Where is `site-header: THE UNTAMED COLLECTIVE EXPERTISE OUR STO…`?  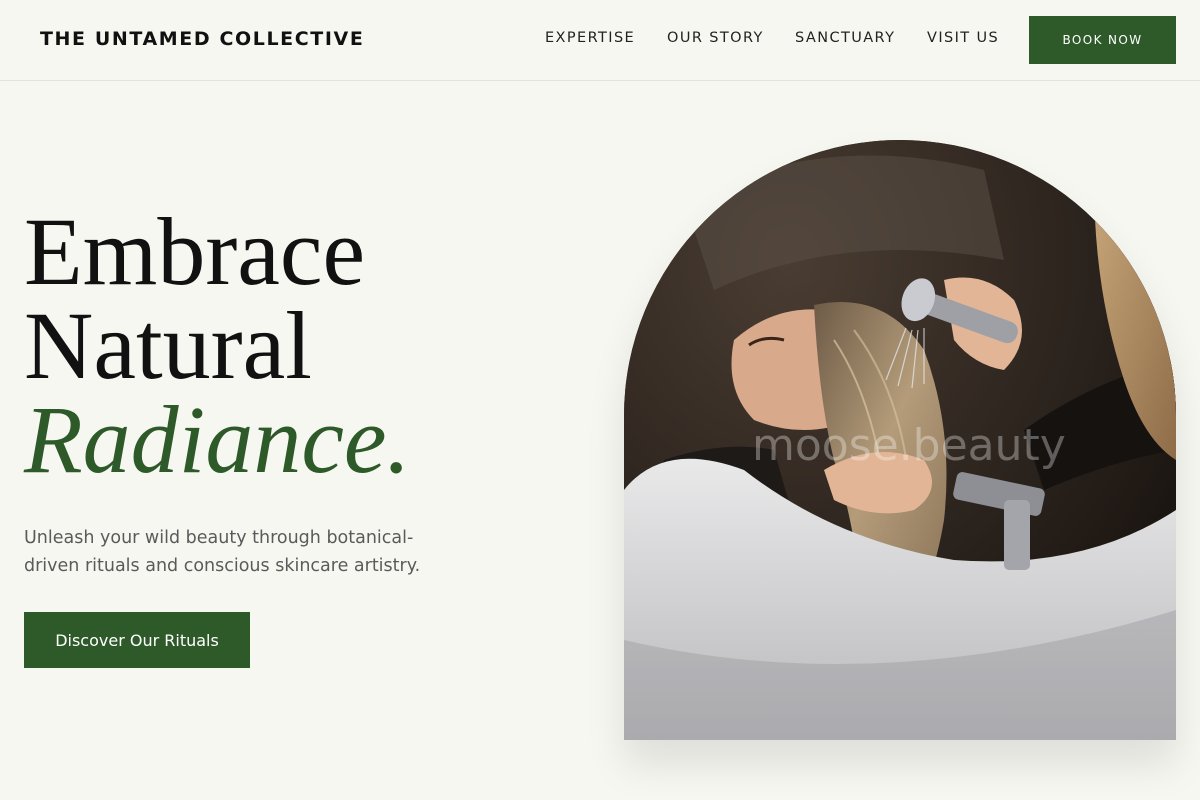
site-header: THE UNTAMED COLLECTIVE EXPERTISE OUR STO… is located at coordinates (600, 40).